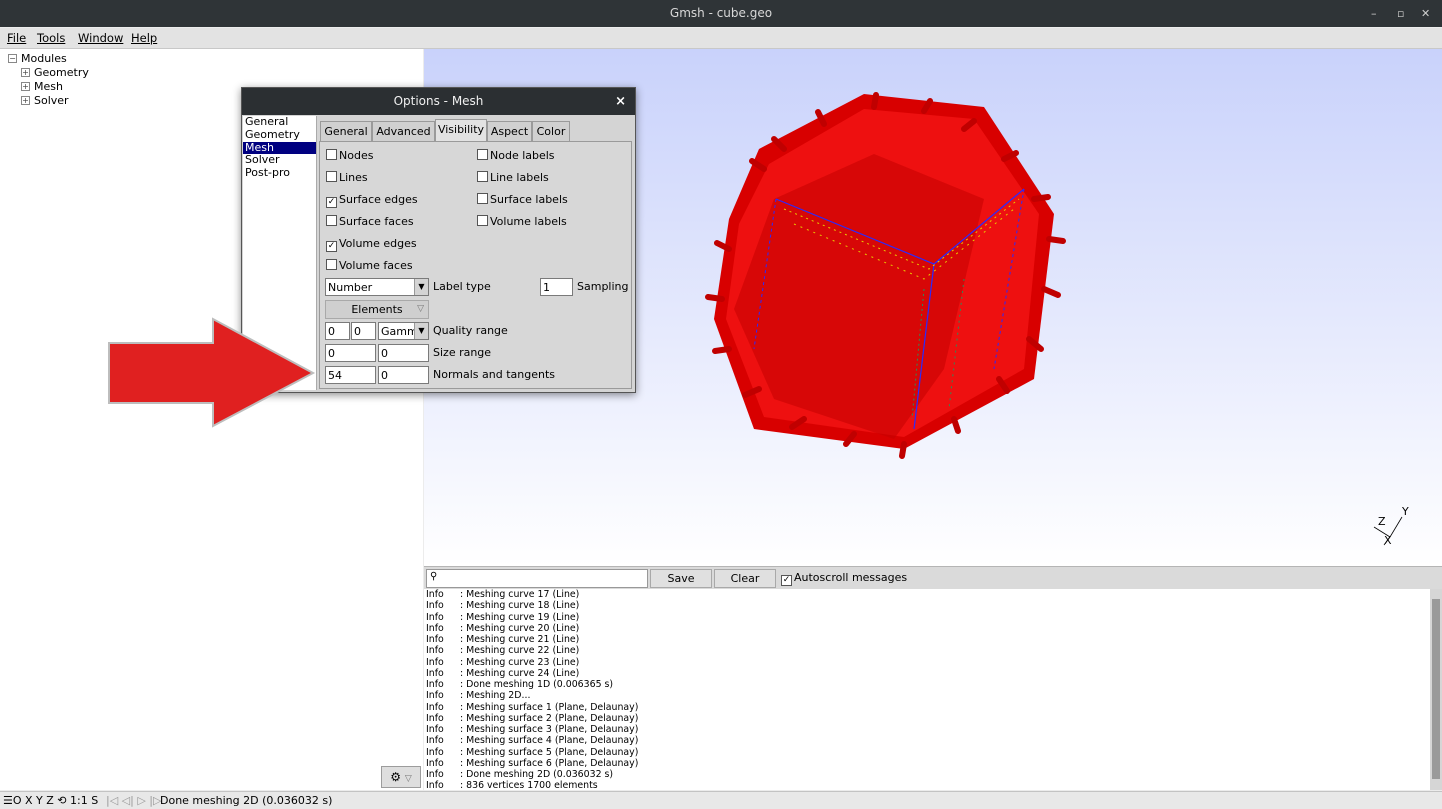  What do you see at coordinates (512, 785) in the screenshot?
I see `log-line: Info: 836 vertices 1700 elements` at bounding box center [512, 785].